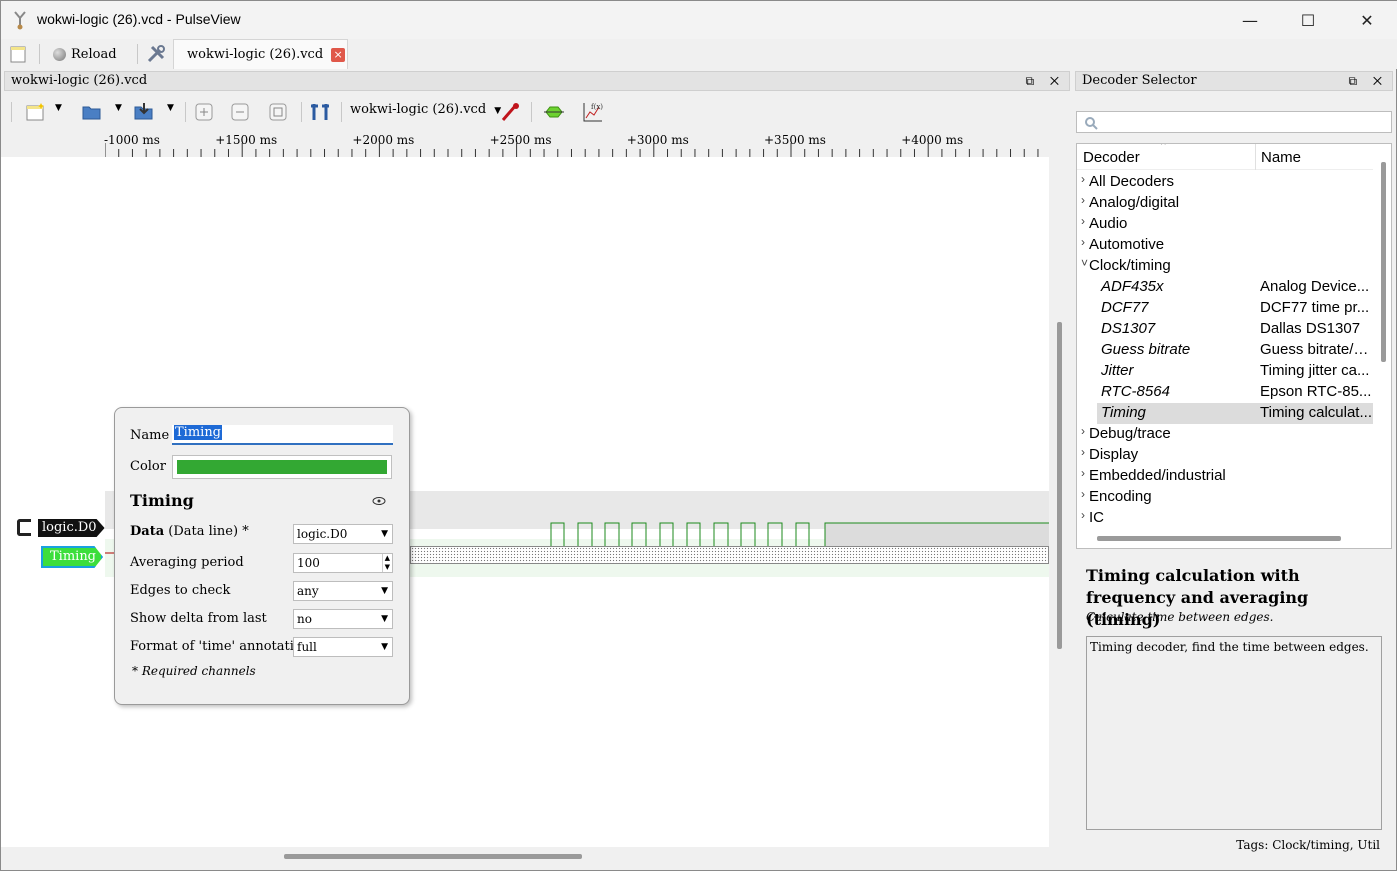  Describe the element at coordinates (144, 112) in the screenshot. I see `save-icon` at that location.